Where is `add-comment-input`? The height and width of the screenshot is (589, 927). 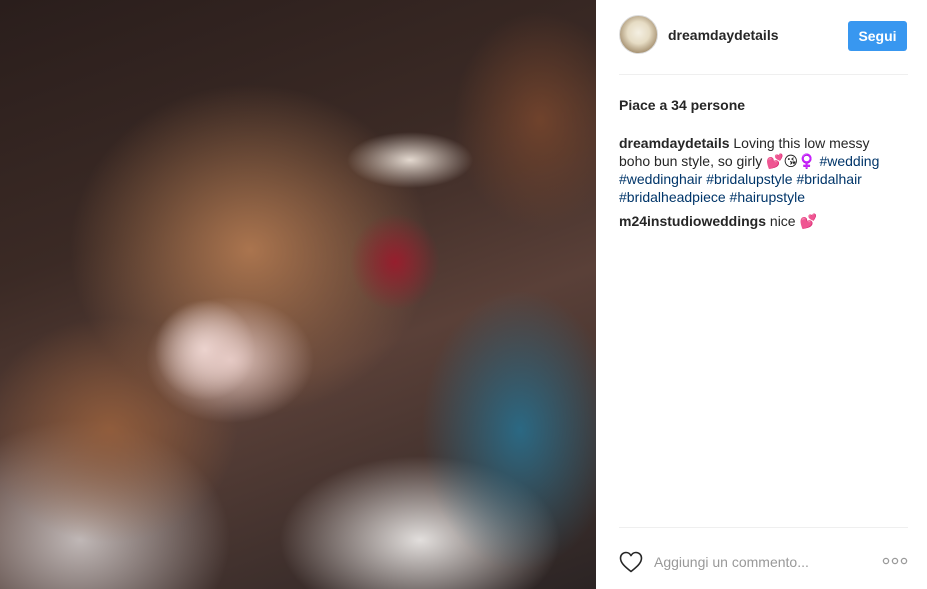
add-comment-input is located at coordinates (759, 562).